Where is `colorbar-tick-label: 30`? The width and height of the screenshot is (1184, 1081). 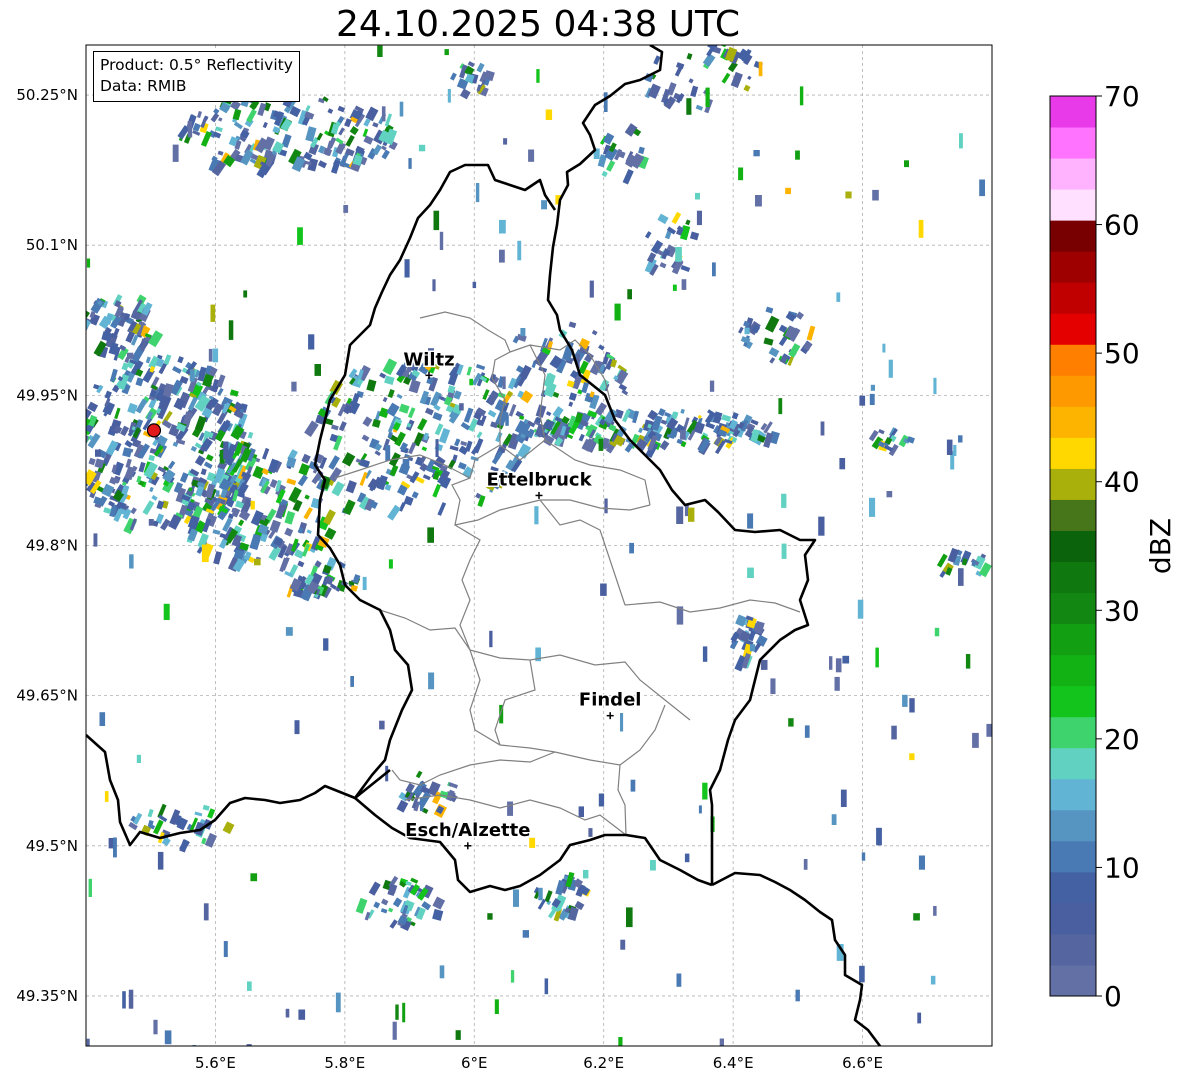
colorbar-tick-label: 30 is located at coordinates (1122, 610).